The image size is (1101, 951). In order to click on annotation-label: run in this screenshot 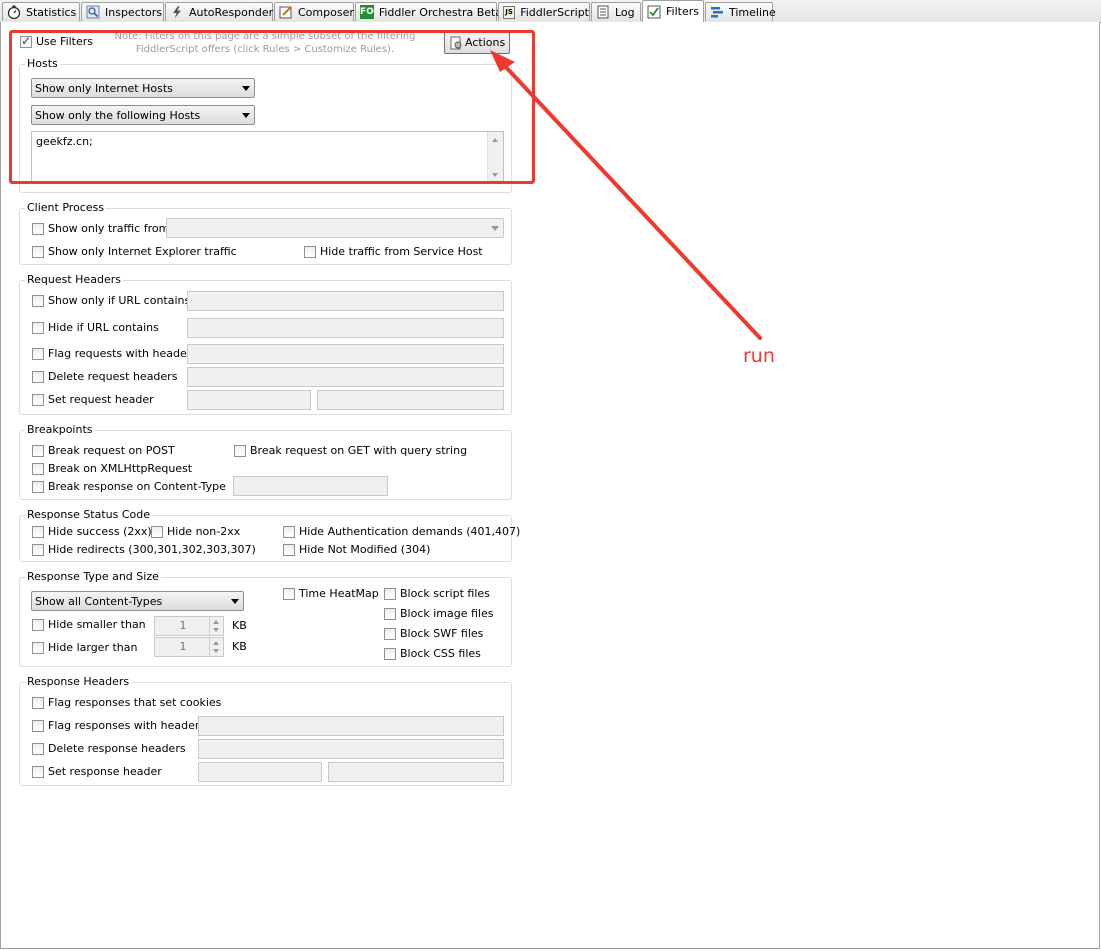, I will do `click(759, 356)`.